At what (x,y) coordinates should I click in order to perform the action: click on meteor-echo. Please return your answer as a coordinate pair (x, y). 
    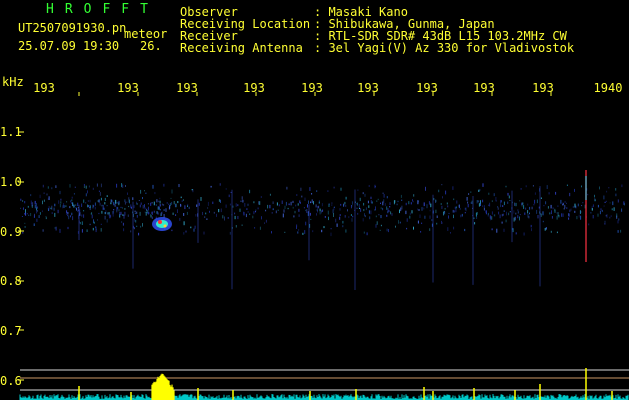
    Looking at the image, I should click on (162, 224).